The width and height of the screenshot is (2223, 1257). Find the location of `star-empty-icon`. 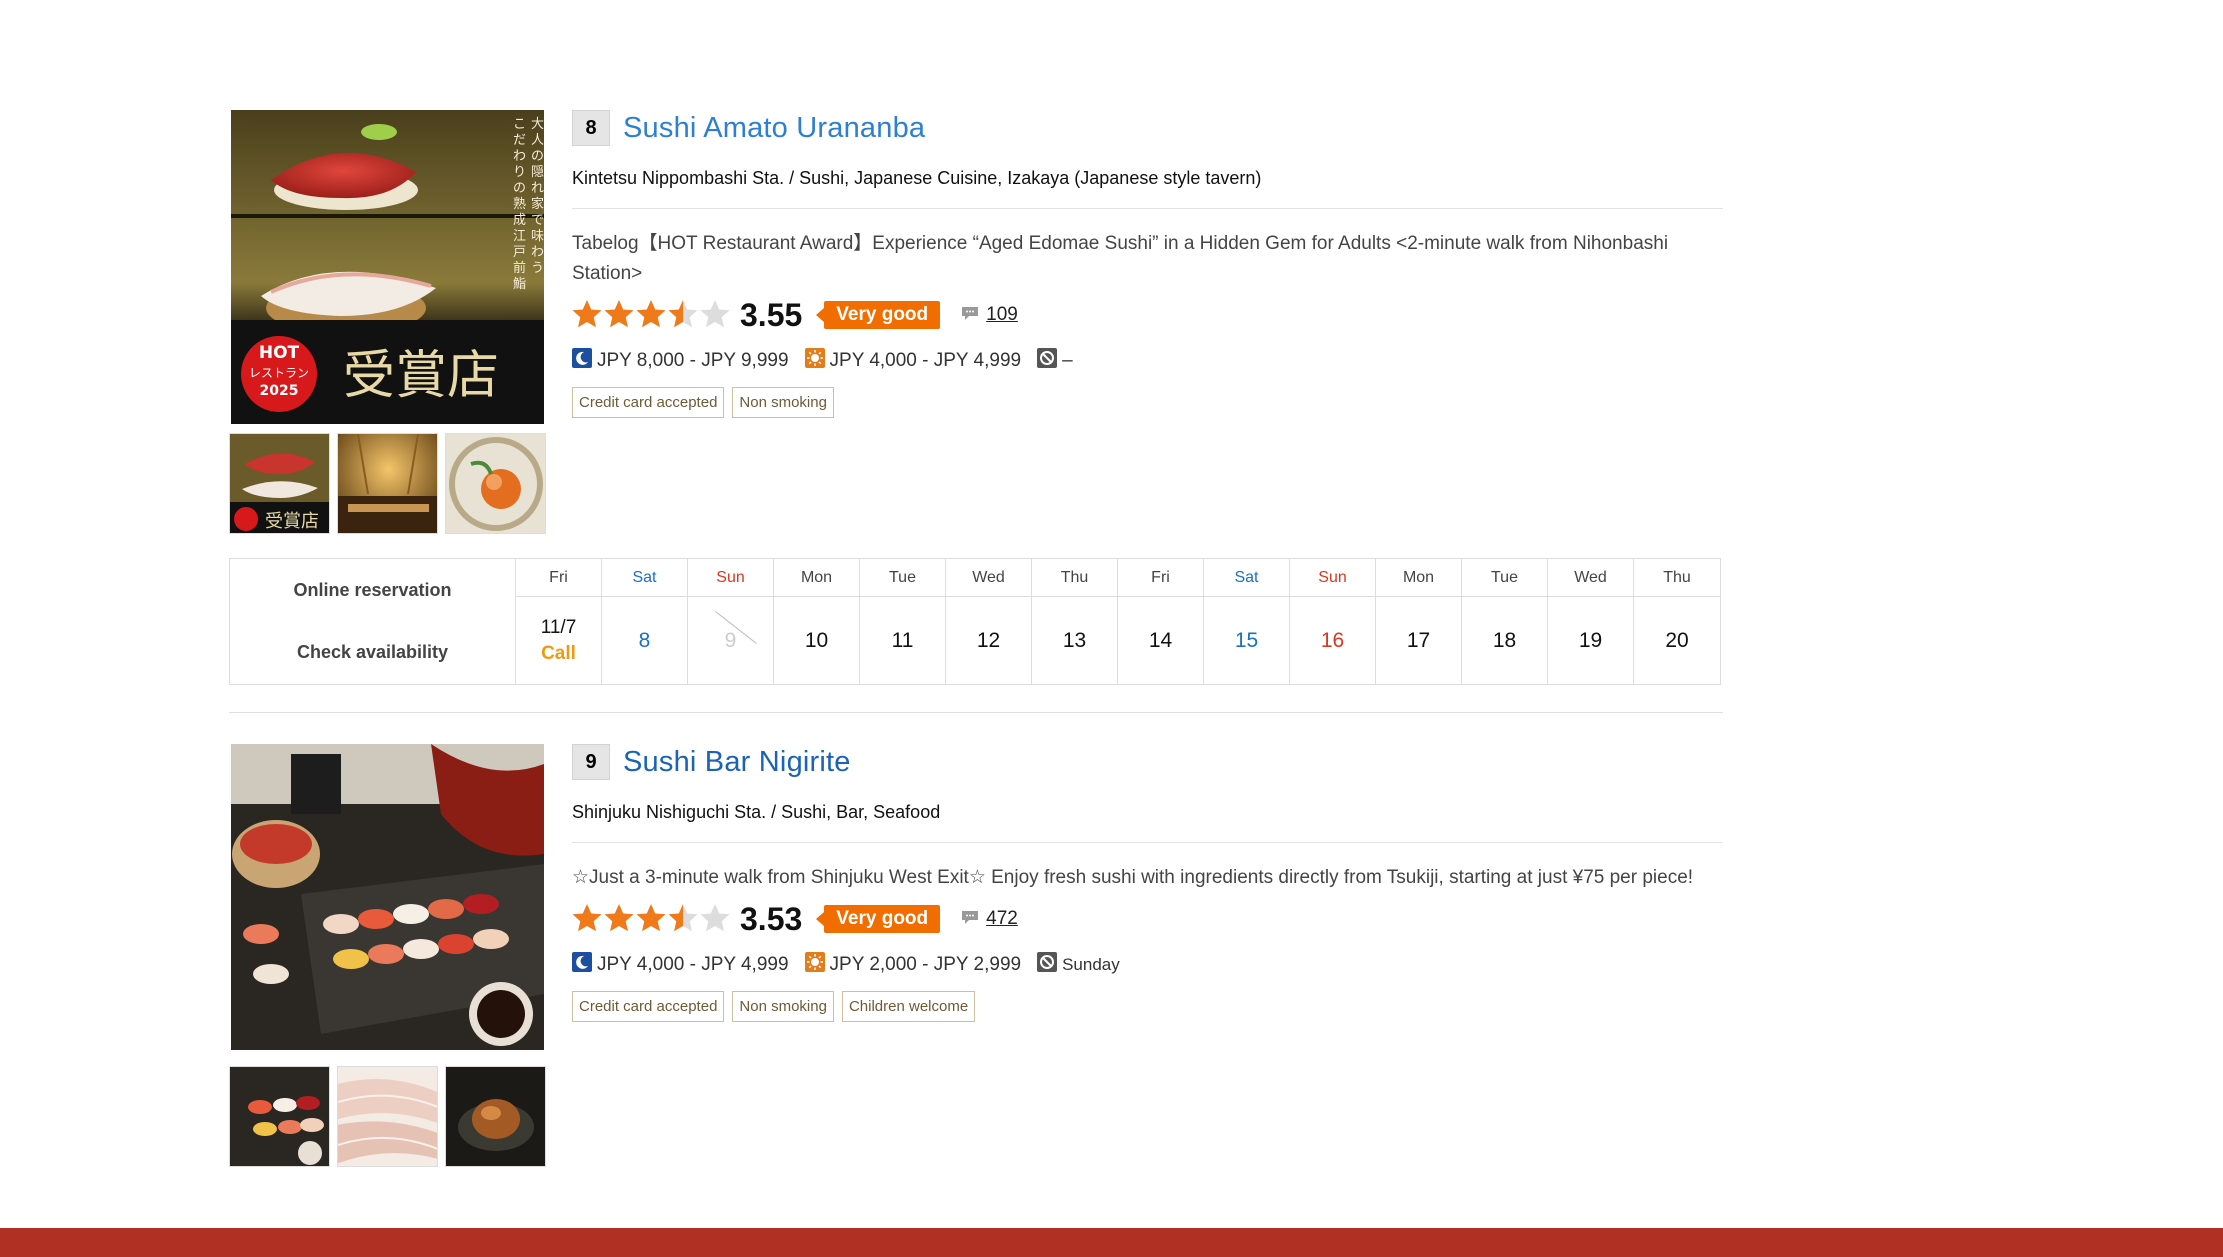

star-empty-icon is located at coordinates (715, 918).